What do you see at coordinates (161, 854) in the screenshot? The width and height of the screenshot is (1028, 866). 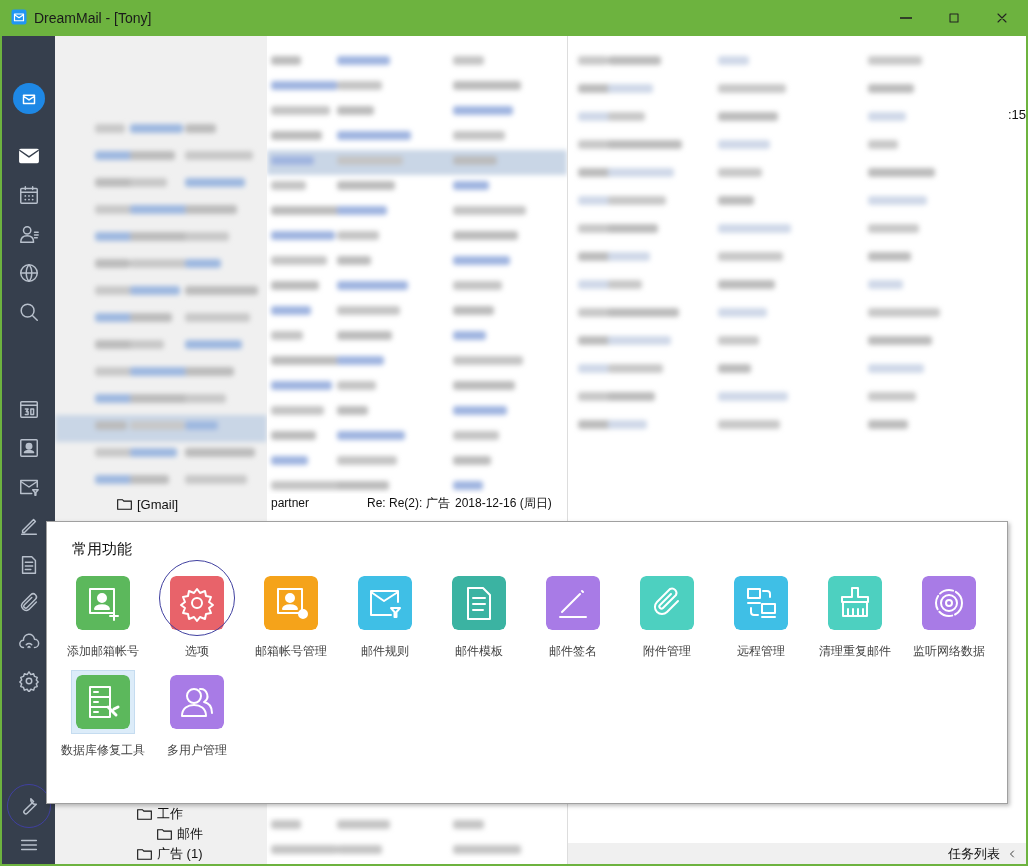 I see `folder-item: 广告 (1)` at bounding box center [161, 854].